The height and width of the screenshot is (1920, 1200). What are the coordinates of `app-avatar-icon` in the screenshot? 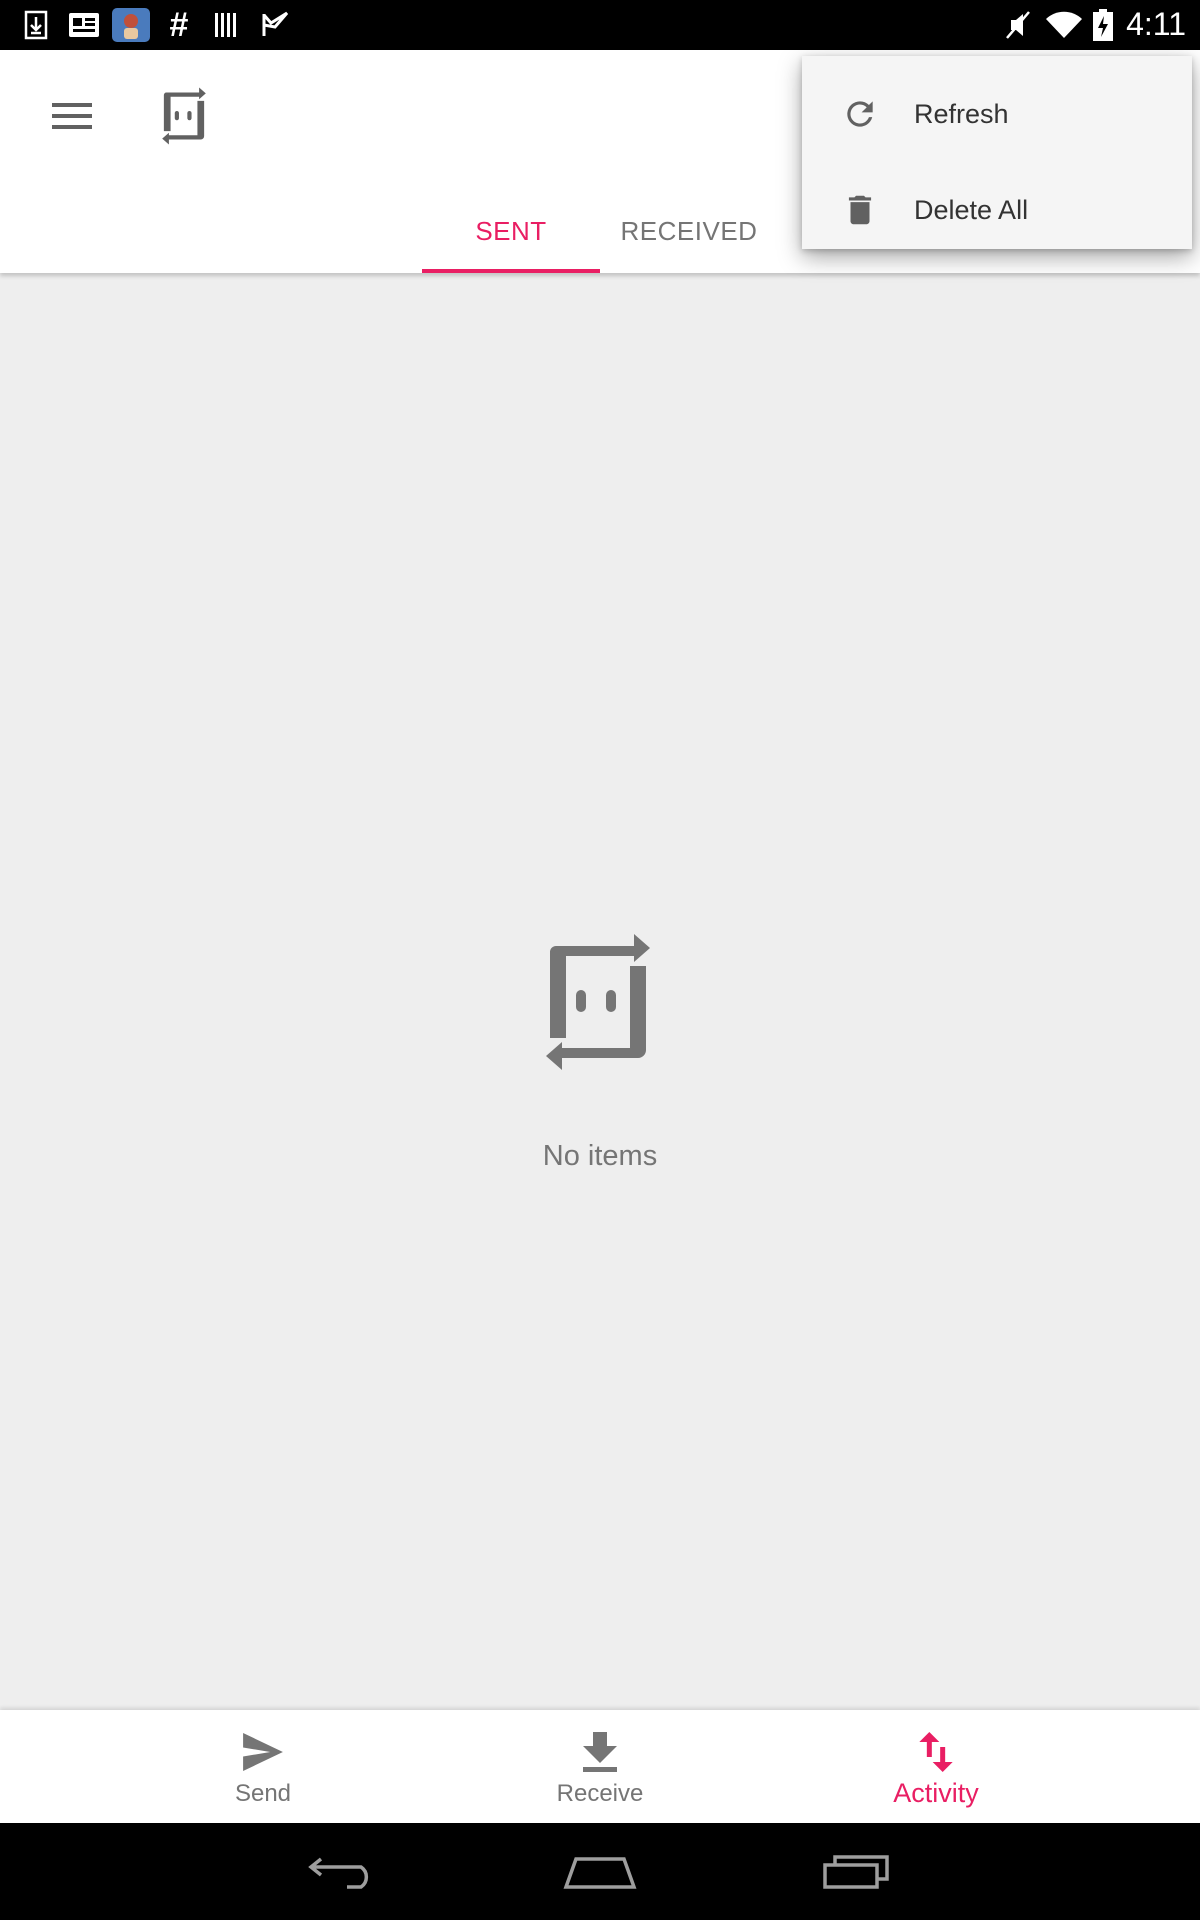 It's located at (131, 25).